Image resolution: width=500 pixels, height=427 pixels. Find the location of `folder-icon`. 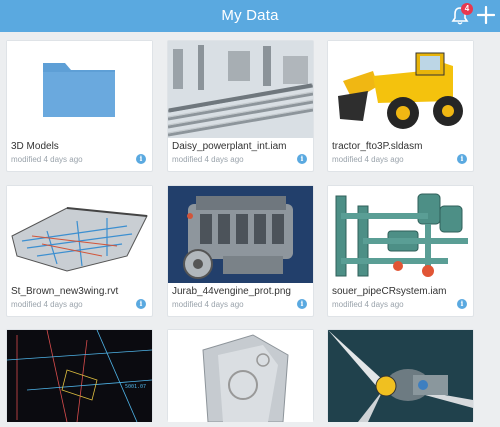

folder-icon is located at coordinates (79, 90).